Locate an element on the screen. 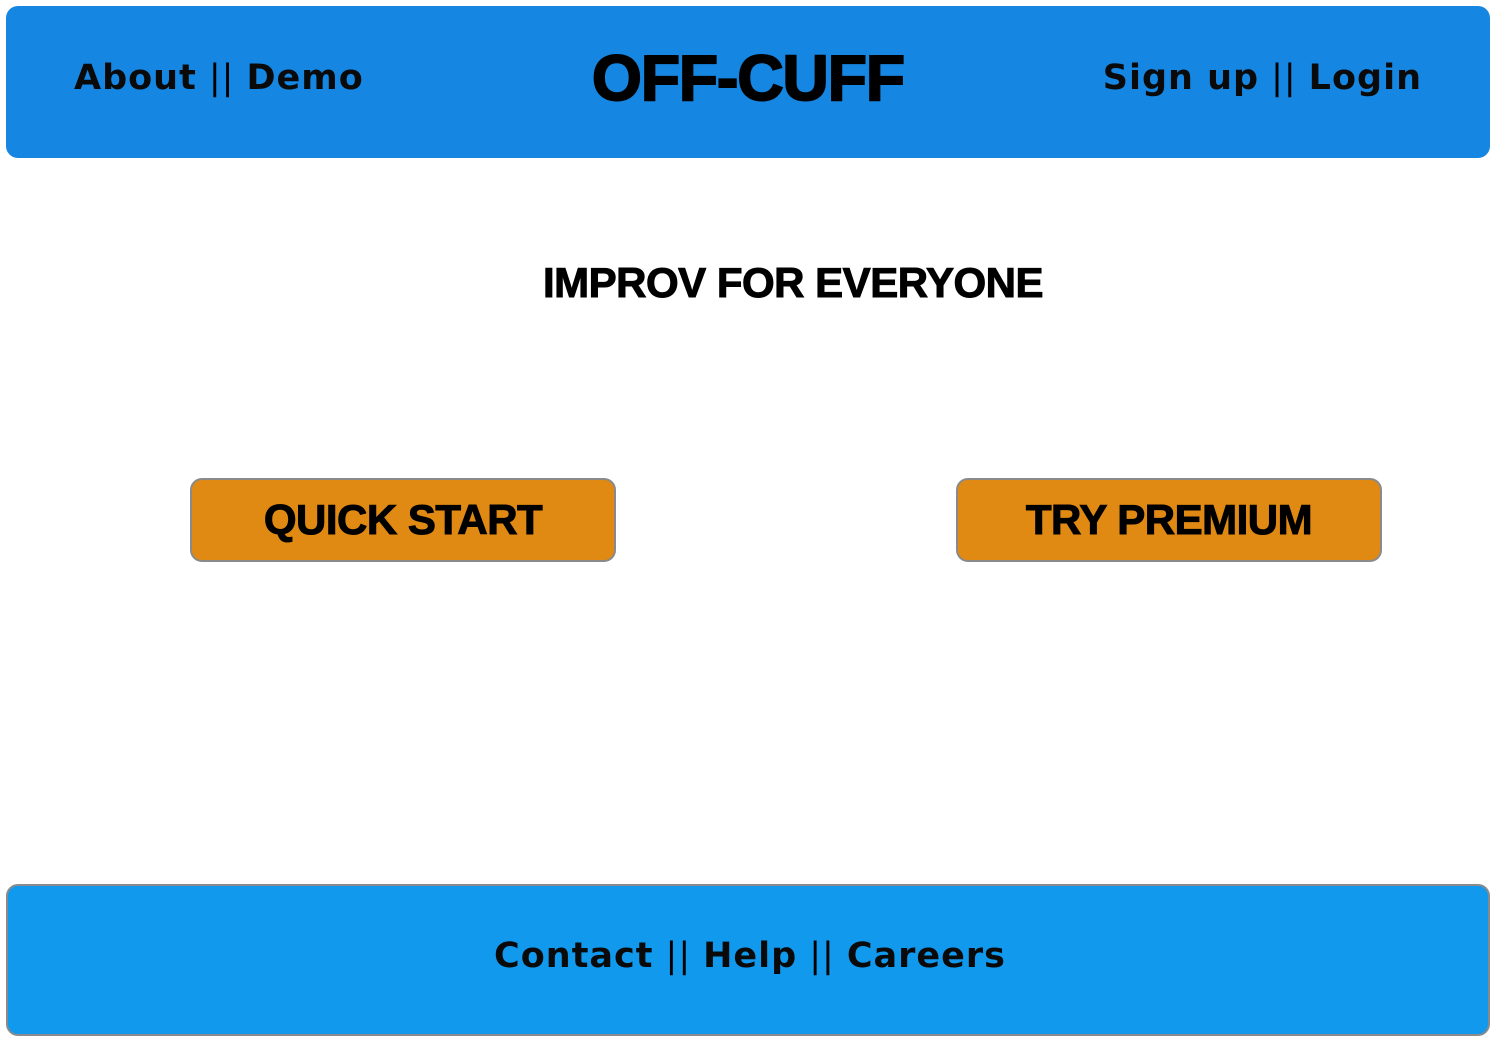 The width and height of the screenshot is (1496, 1044). nav-signup-link: Sign up is located at coordinates (1181, 78).